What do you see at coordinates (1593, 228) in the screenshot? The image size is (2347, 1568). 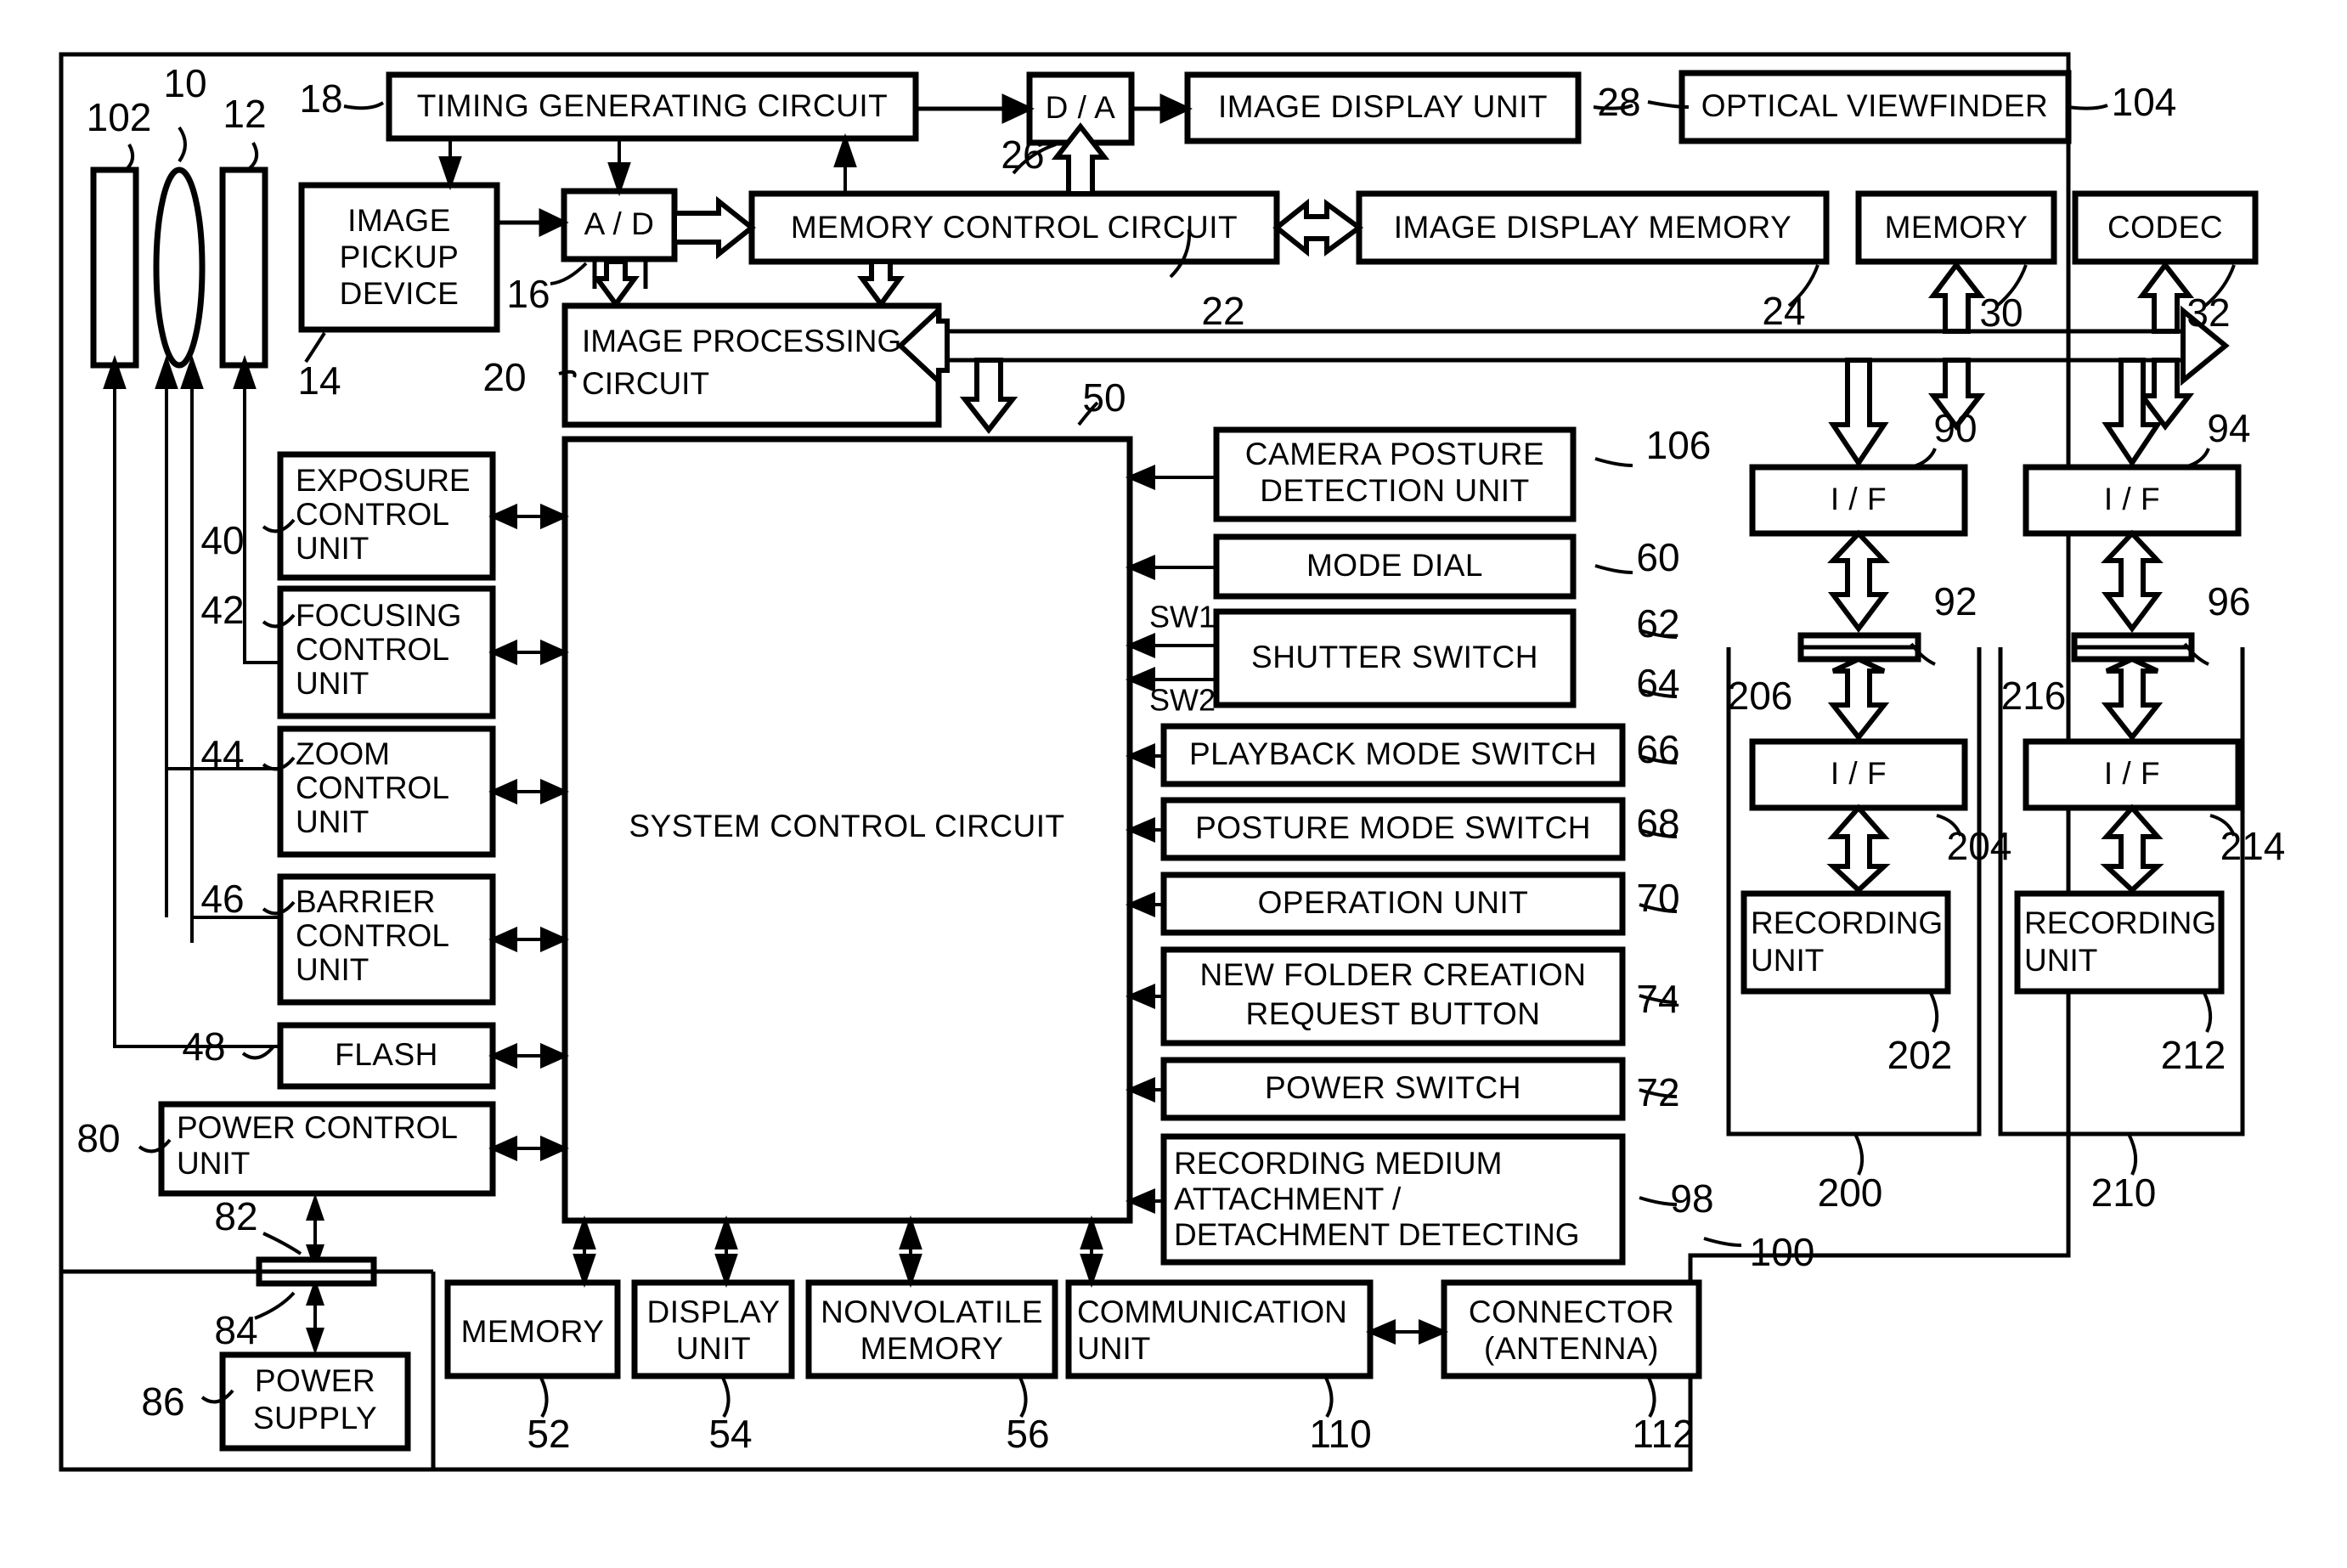 I see `image-display-memory-label: IMAGE DISPLAY MEMORY` at bounding box center [1593, 228].